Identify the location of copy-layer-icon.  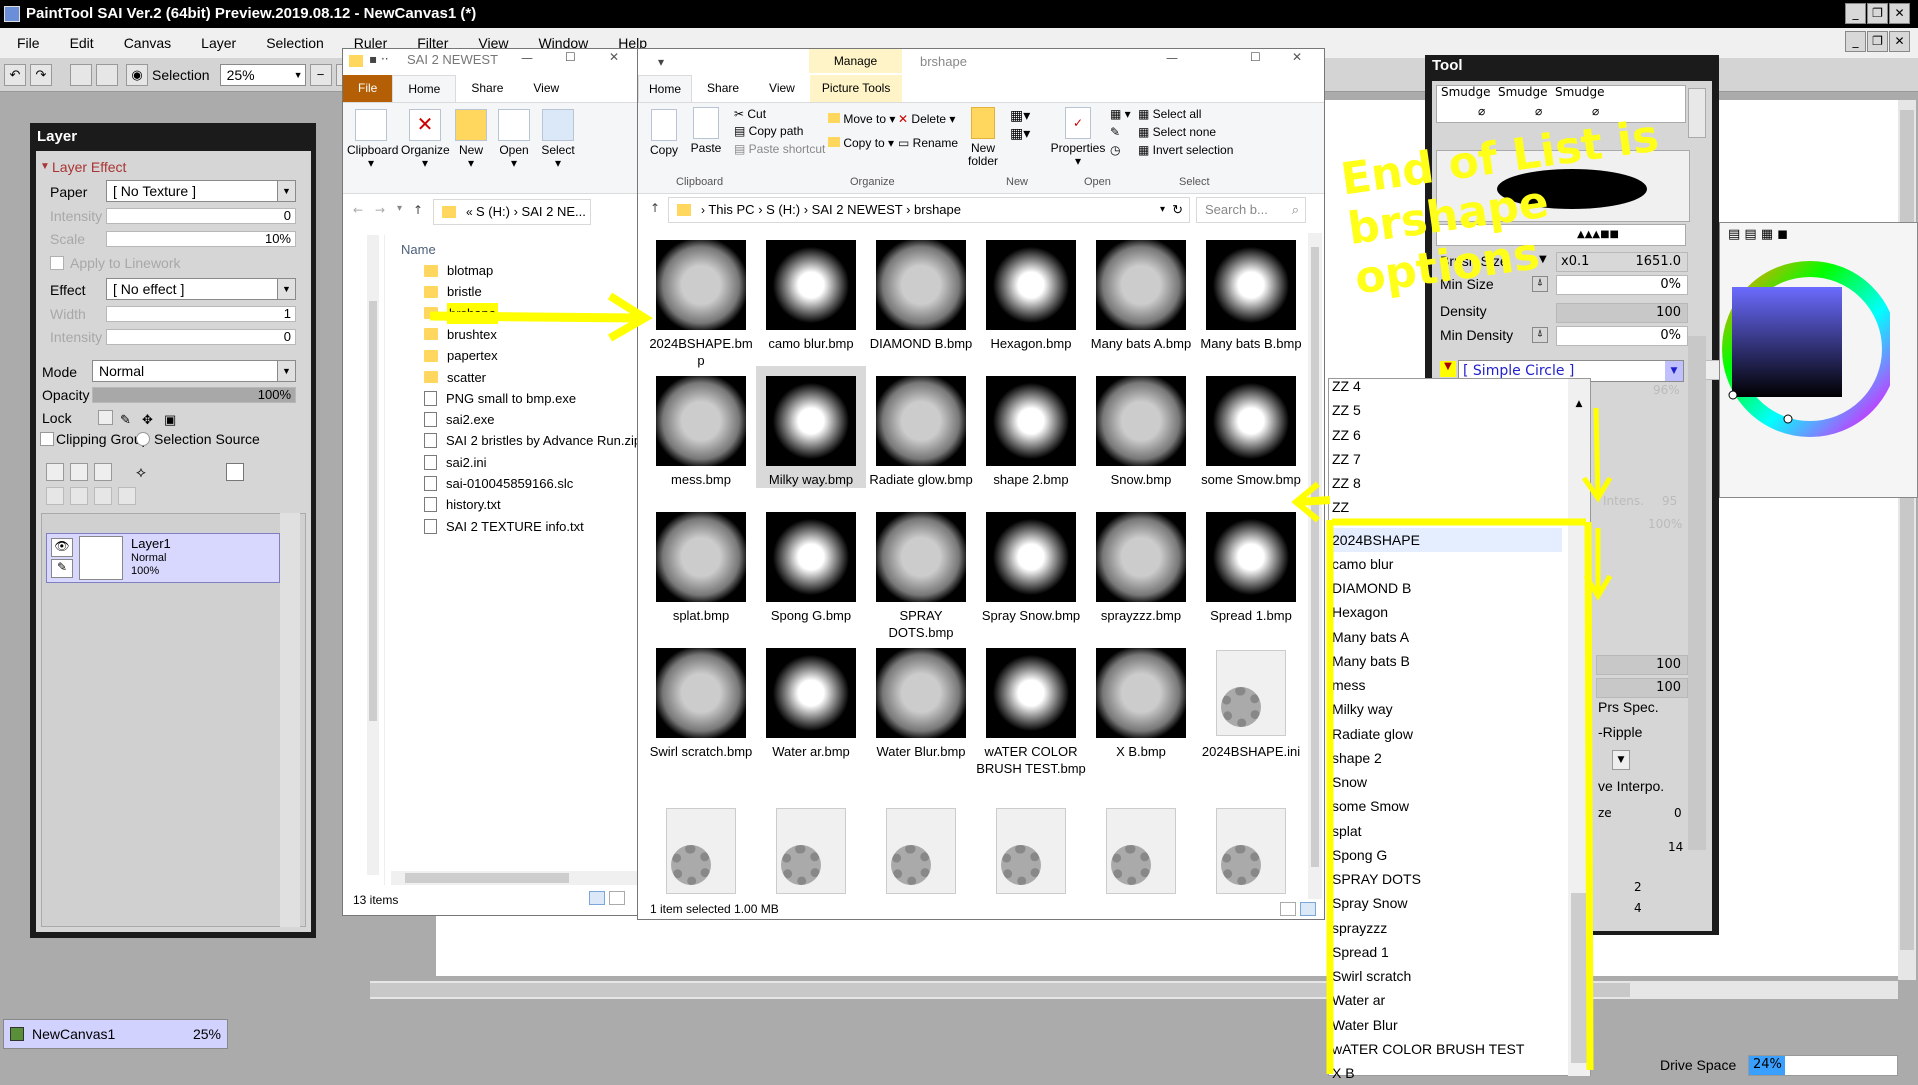
(103, 496).